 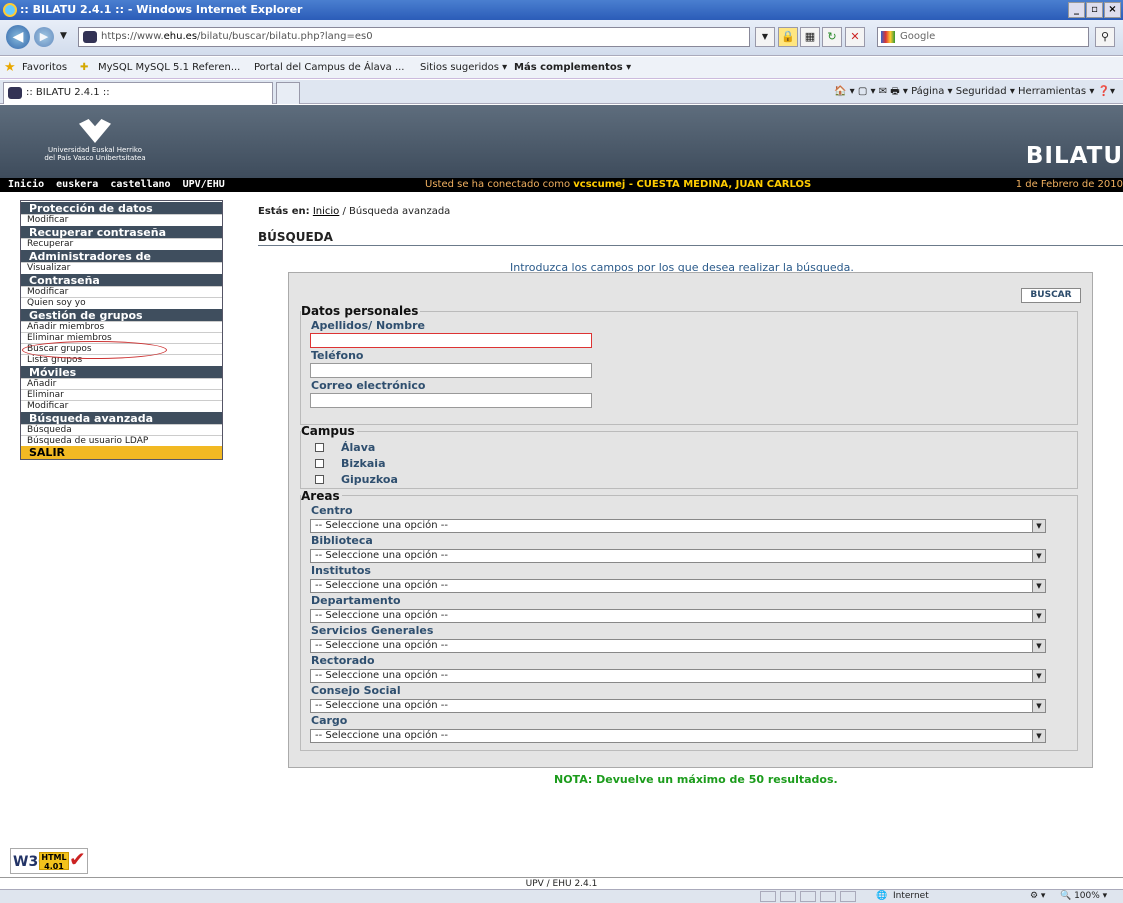 I want to click on menu-section-title: Contraseña, so click(x=121, y=280).